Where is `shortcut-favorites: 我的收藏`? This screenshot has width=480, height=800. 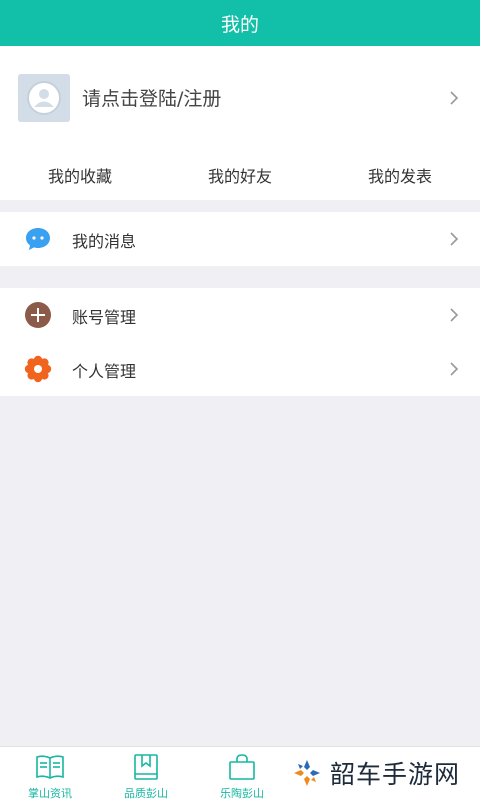
shortcut-favorites: 我的收藏 is located at coordinates (80, 175).